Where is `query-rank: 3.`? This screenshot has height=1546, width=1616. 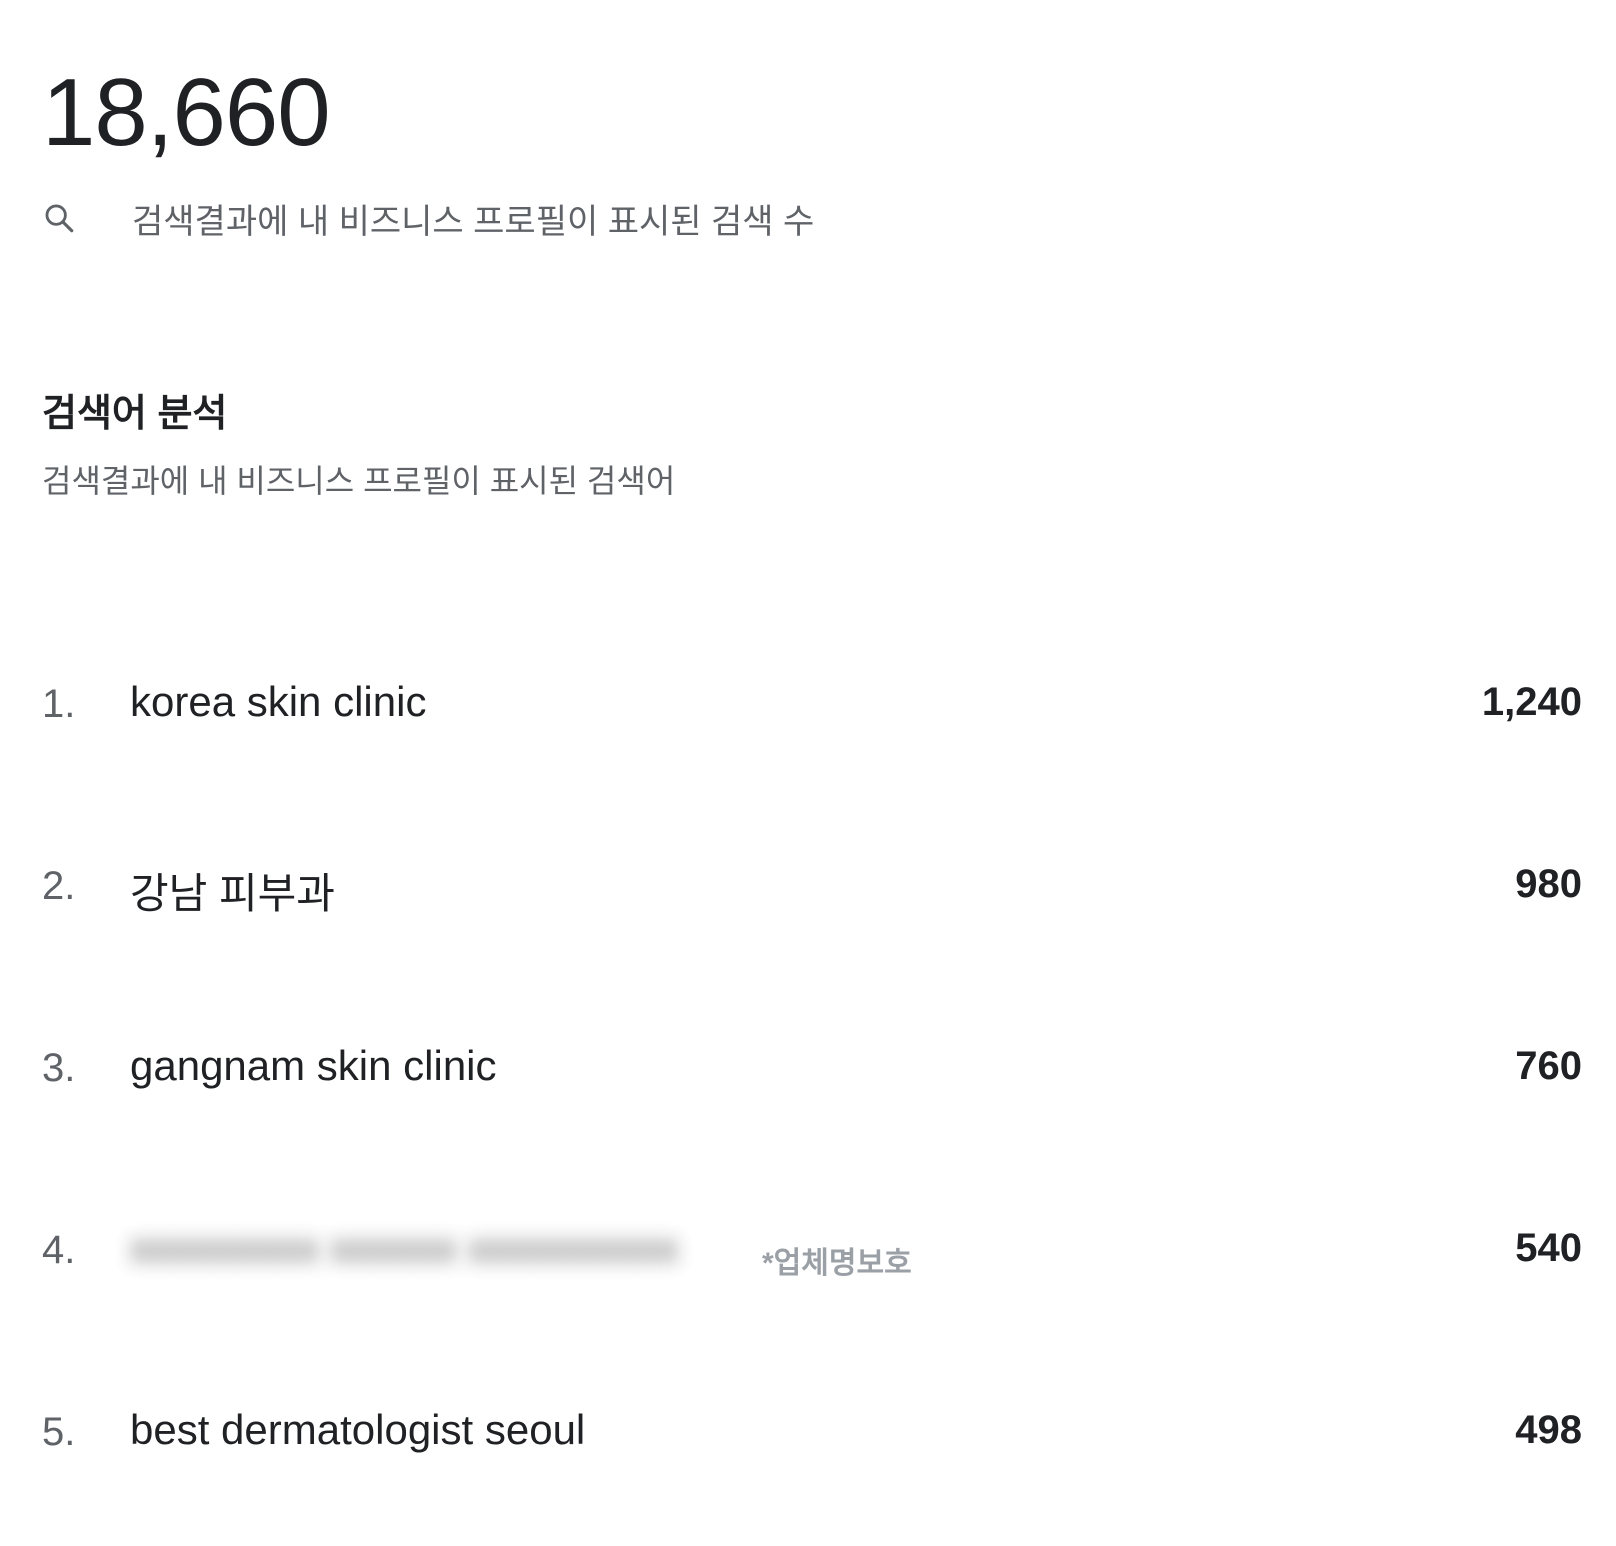 query-rank: 3. is located at coordinates (59, 1068).